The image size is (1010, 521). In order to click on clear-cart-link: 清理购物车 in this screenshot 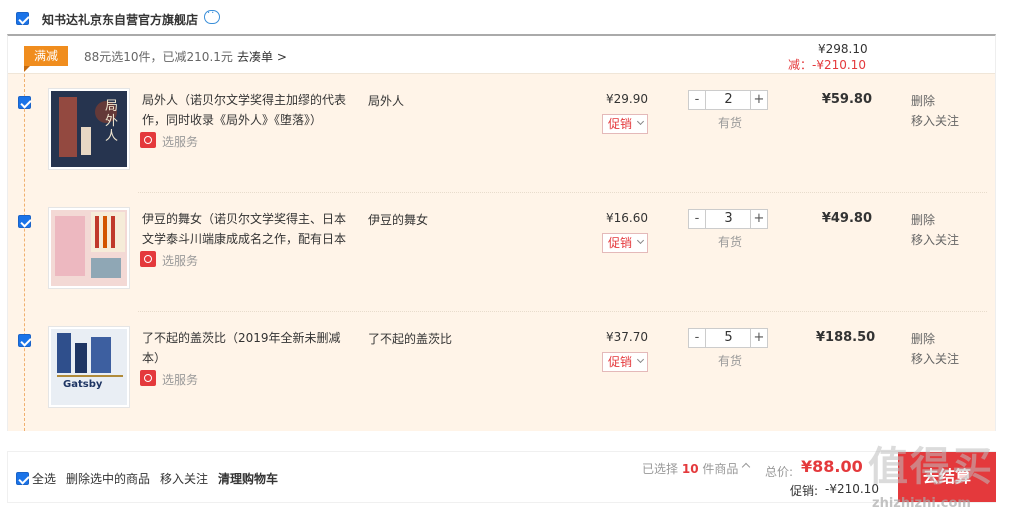, I will do `click(248, 478)`.